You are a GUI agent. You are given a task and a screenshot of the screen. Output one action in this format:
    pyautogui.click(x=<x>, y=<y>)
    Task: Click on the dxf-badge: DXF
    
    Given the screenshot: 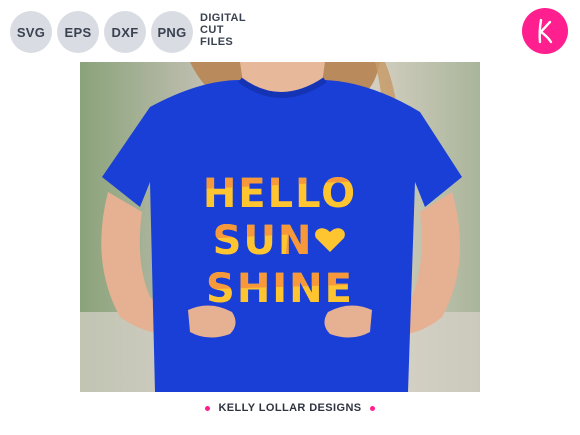 What is the action you would take?
    pyautogui.click(x=125, y=32)
    